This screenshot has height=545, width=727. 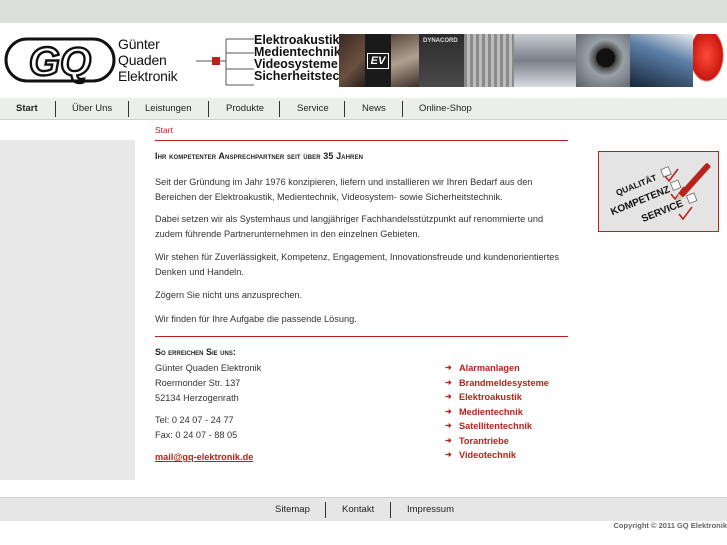 I want to click on banner-photo-speaker, so click(x=352, y=60).